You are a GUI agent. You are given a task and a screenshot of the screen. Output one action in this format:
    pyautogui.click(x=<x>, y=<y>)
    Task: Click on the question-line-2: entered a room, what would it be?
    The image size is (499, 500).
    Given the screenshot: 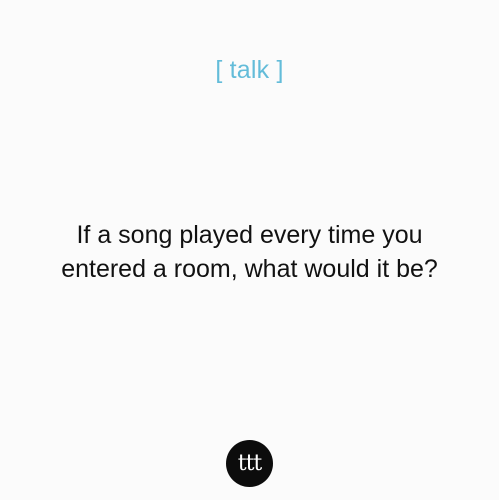 What is the action you would take?
    pyautogui.click(x=249, y=269)
    